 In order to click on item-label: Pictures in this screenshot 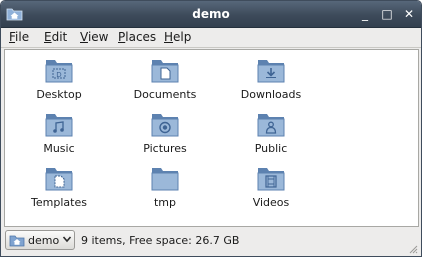, I will do `click(165, 148)`.